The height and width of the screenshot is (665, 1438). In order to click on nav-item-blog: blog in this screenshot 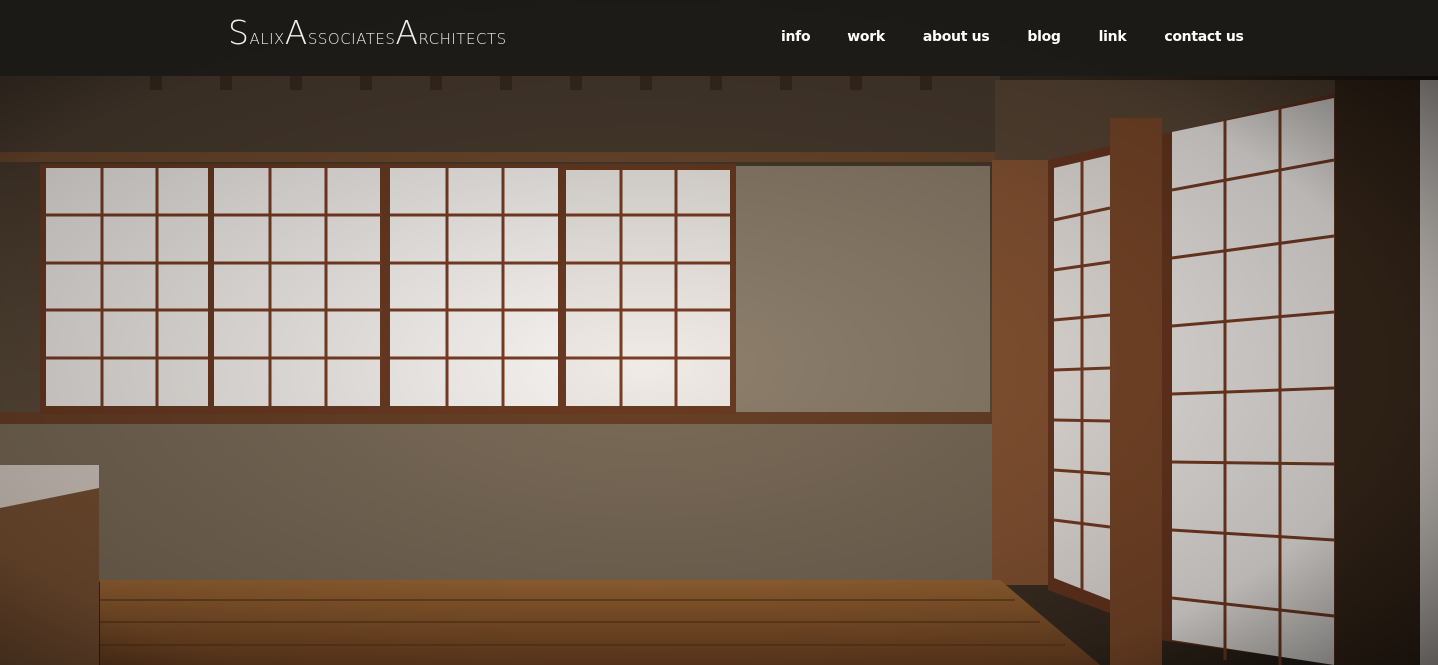, I will do `click(1044, 37)`.